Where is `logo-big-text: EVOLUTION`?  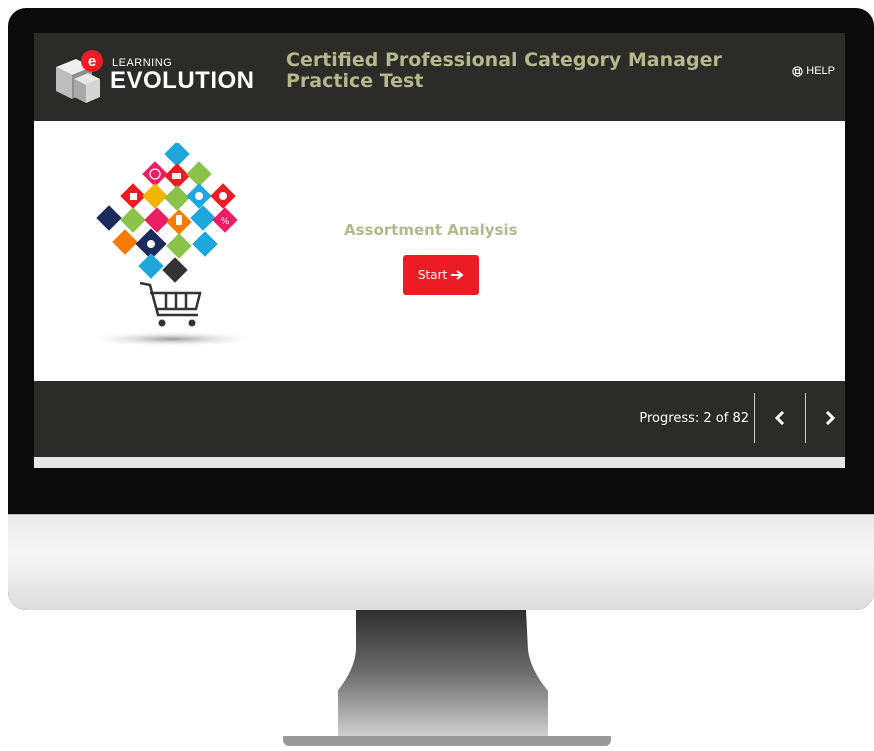
logo-big-text: EVOLUTION is located at coordinates (182, 80).